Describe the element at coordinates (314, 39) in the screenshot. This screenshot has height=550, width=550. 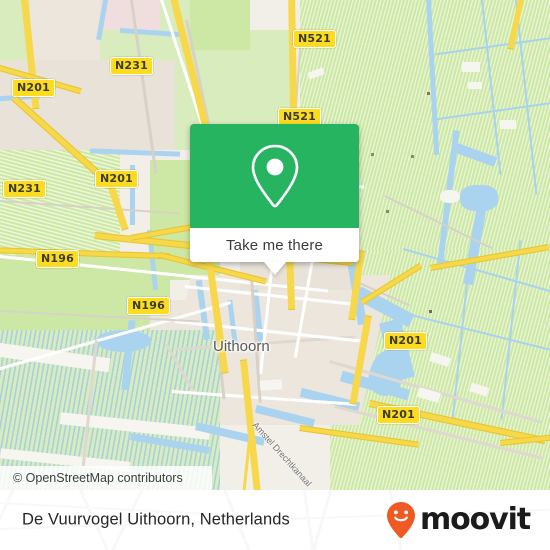
I see `road-shield: N521` at that location.